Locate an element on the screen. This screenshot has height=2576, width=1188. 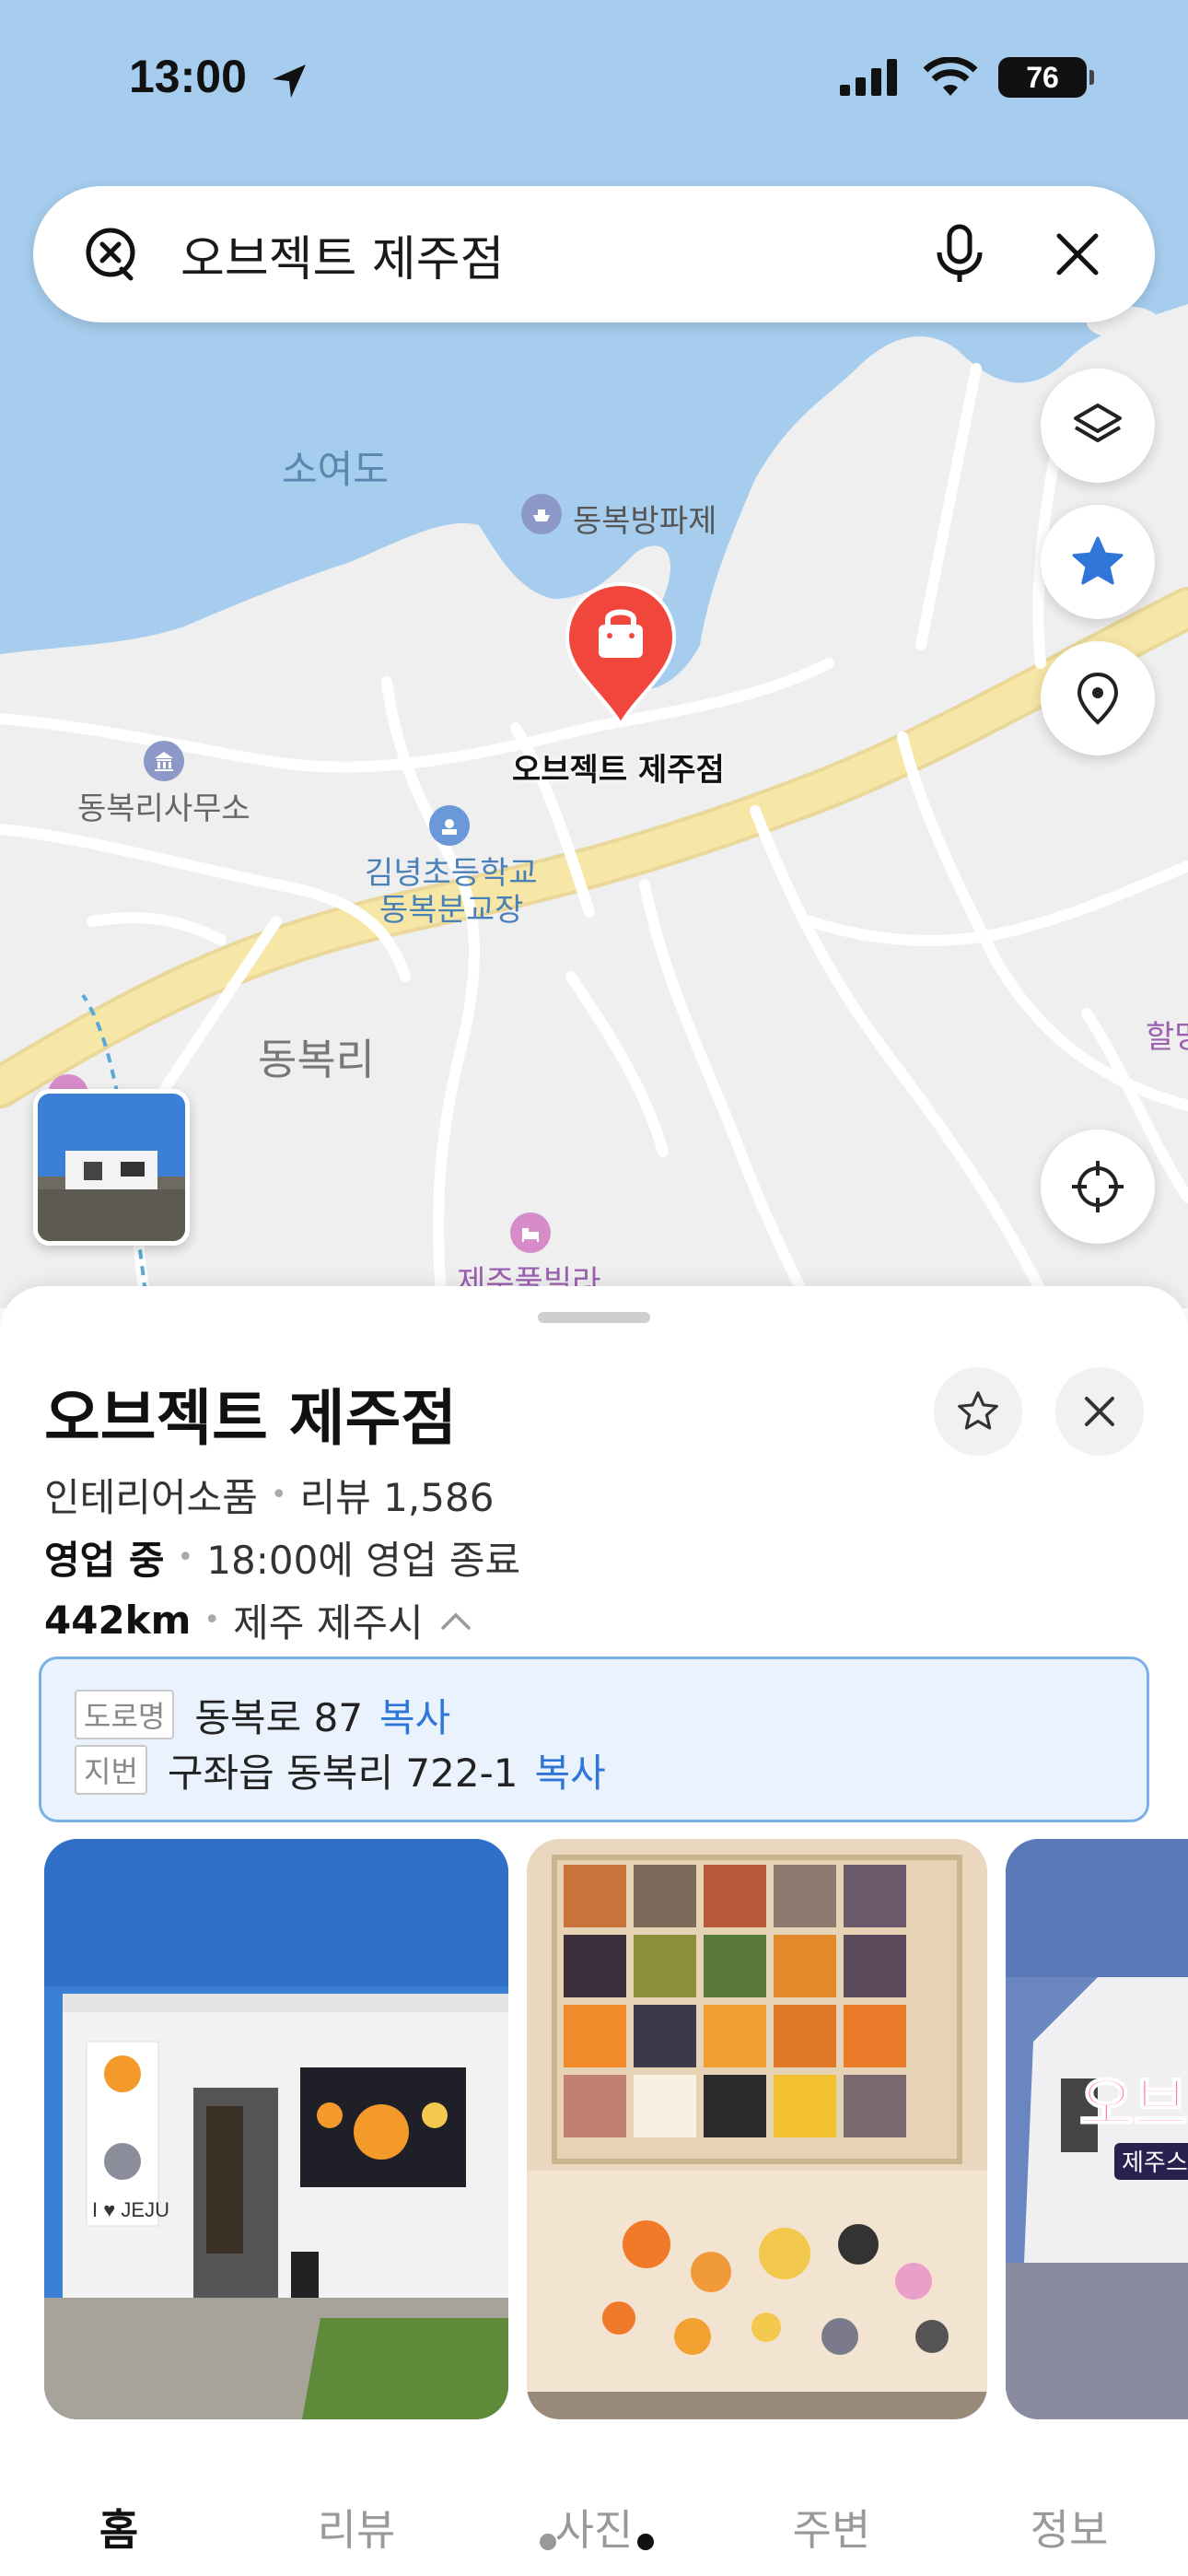
location-arrow-icon is located at coordinates (289, 81).